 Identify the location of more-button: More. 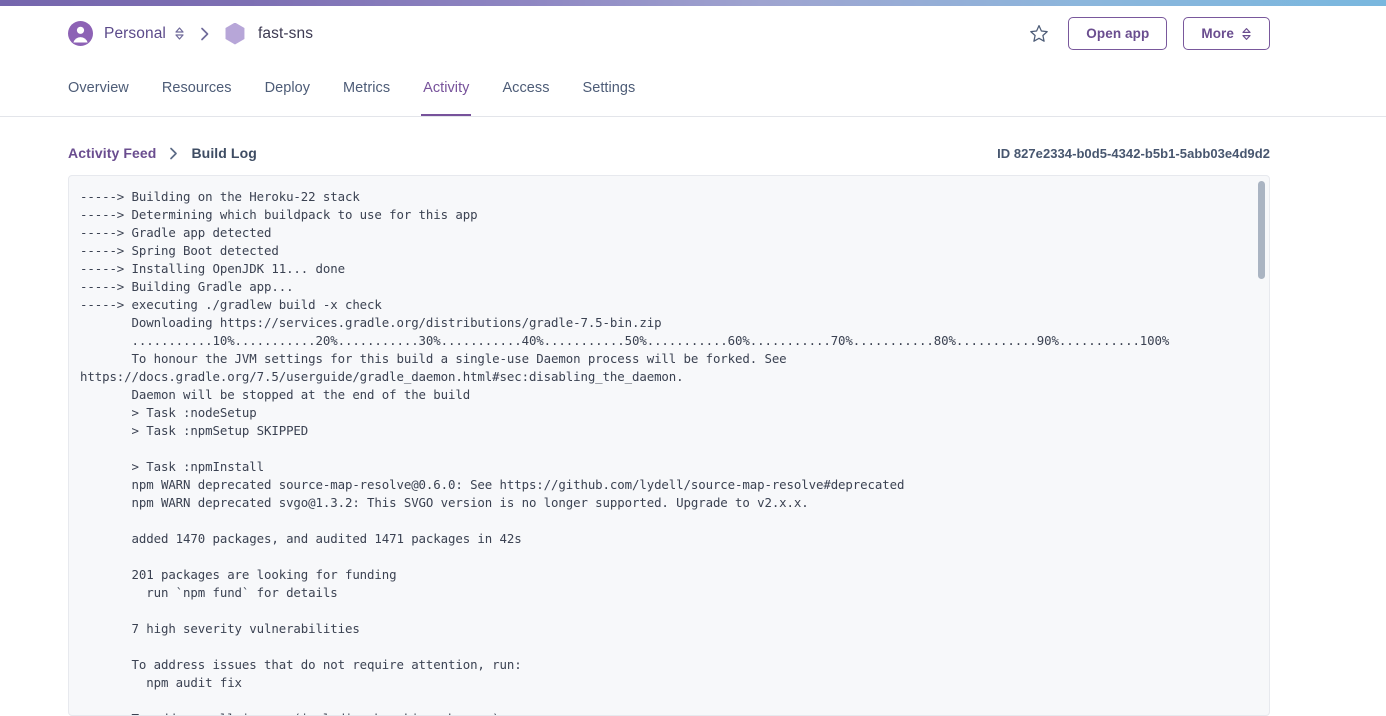
(1226, 33).